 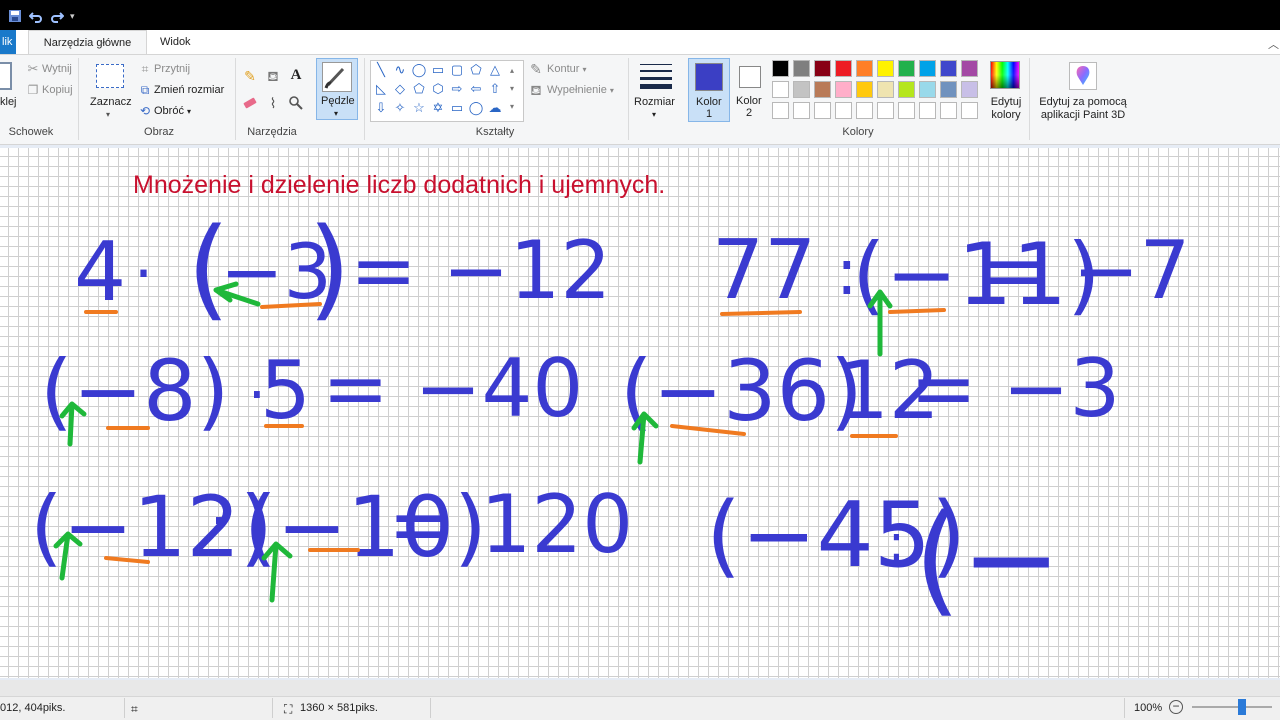 What do you see at coordinates (476, 108) in the screenshot?
I see `callout-oval-shape-icon: ◯` at bounding box center [476, 108].